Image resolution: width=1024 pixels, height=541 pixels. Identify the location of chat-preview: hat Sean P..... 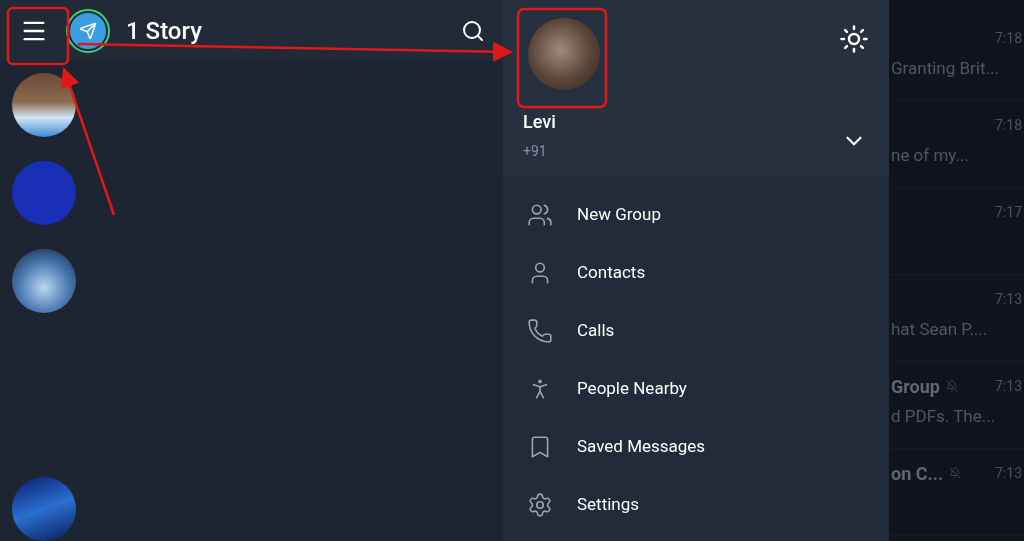
(940, 329).